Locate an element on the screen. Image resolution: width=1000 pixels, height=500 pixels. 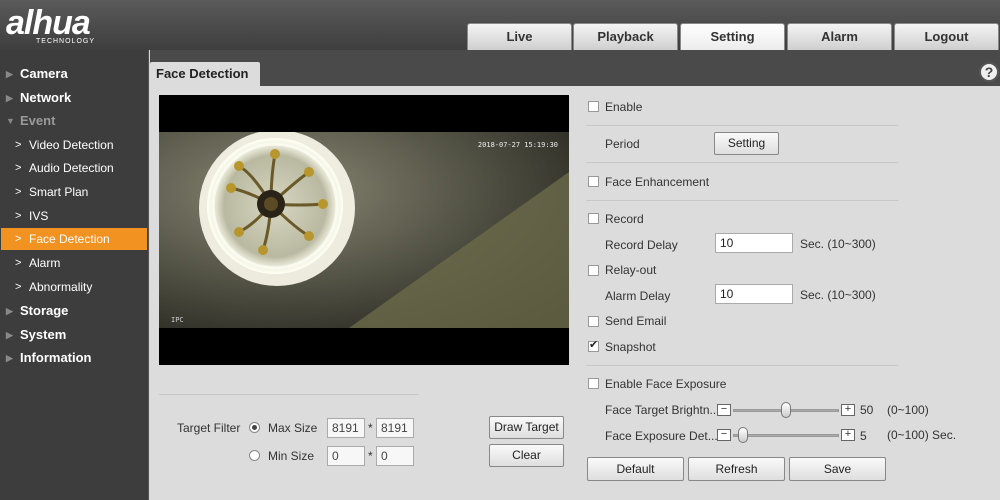
enable-label: Enable is located at coordinates (624, 107).